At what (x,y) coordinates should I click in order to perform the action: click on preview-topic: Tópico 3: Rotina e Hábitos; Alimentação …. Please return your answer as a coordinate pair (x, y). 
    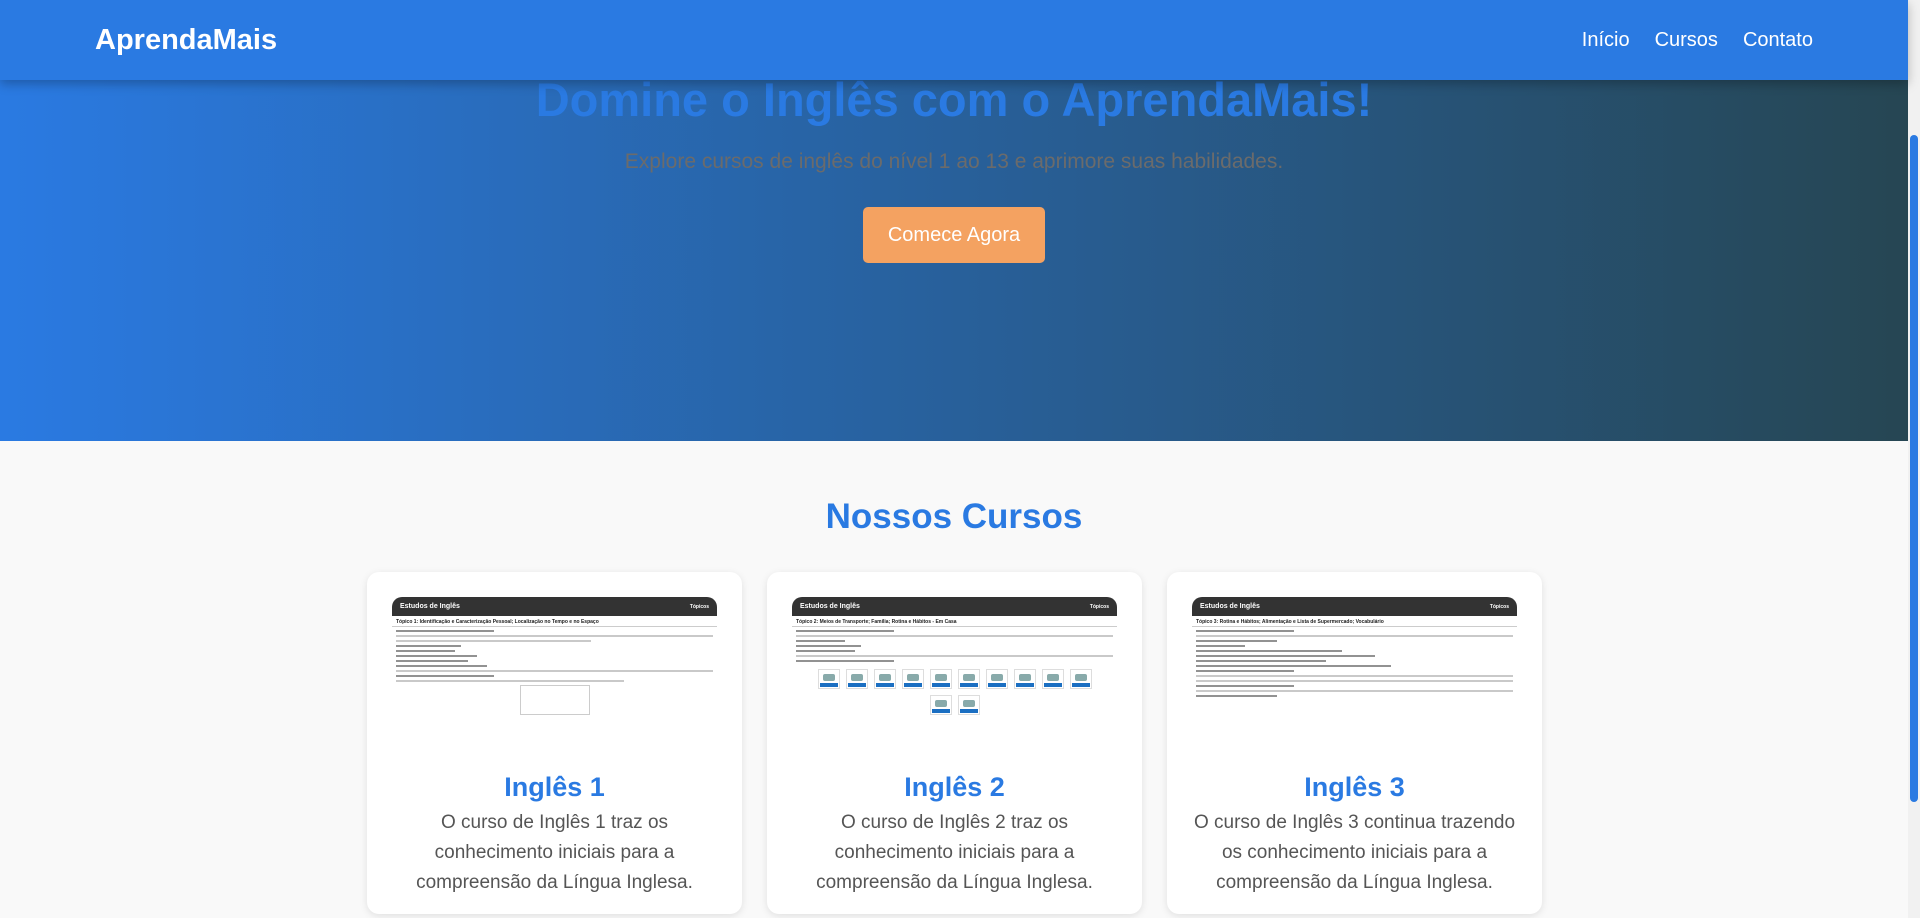
    Looking at the image, I should click on (1354, 621).